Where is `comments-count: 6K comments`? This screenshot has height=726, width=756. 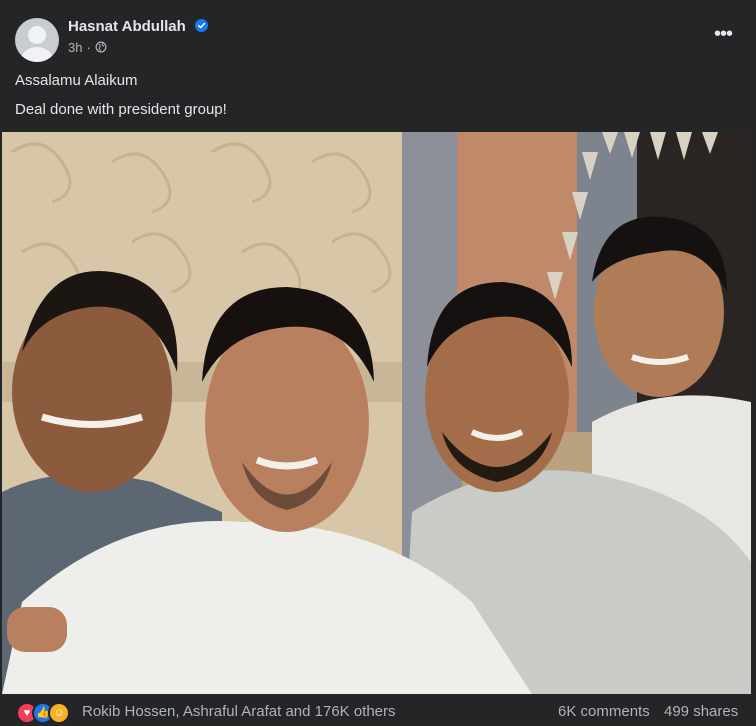 comments-count: 6K comments is located at coordinates (604, 711).